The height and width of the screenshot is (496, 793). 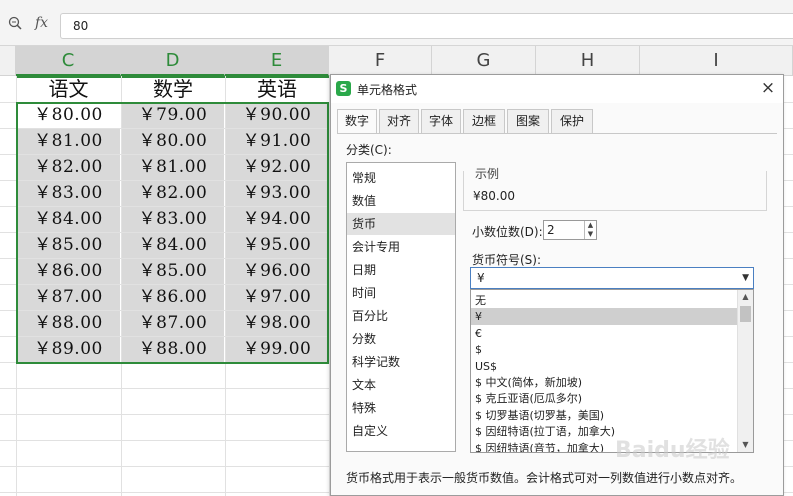 What do you see at coordinates (173, 89) in the screenshot?
I see `header-cell-math: 数学` at bounding box center [173, 89].